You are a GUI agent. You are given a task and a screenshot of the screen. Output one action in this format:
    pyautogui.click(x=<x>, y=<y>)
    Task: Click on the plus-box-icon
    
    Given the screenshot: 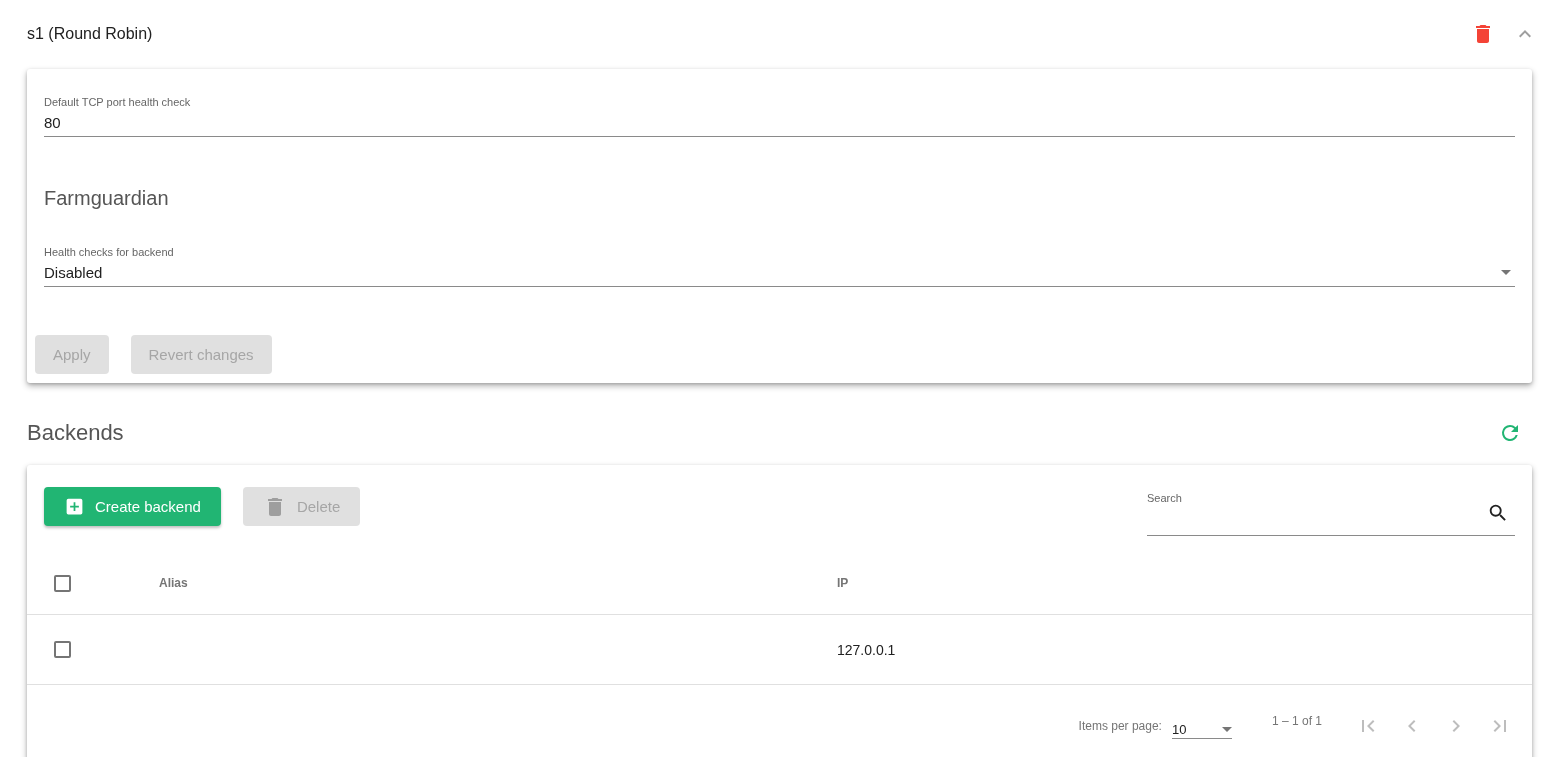 What is the action you would take?
    pyautogui.click(x=74, y=506)
    